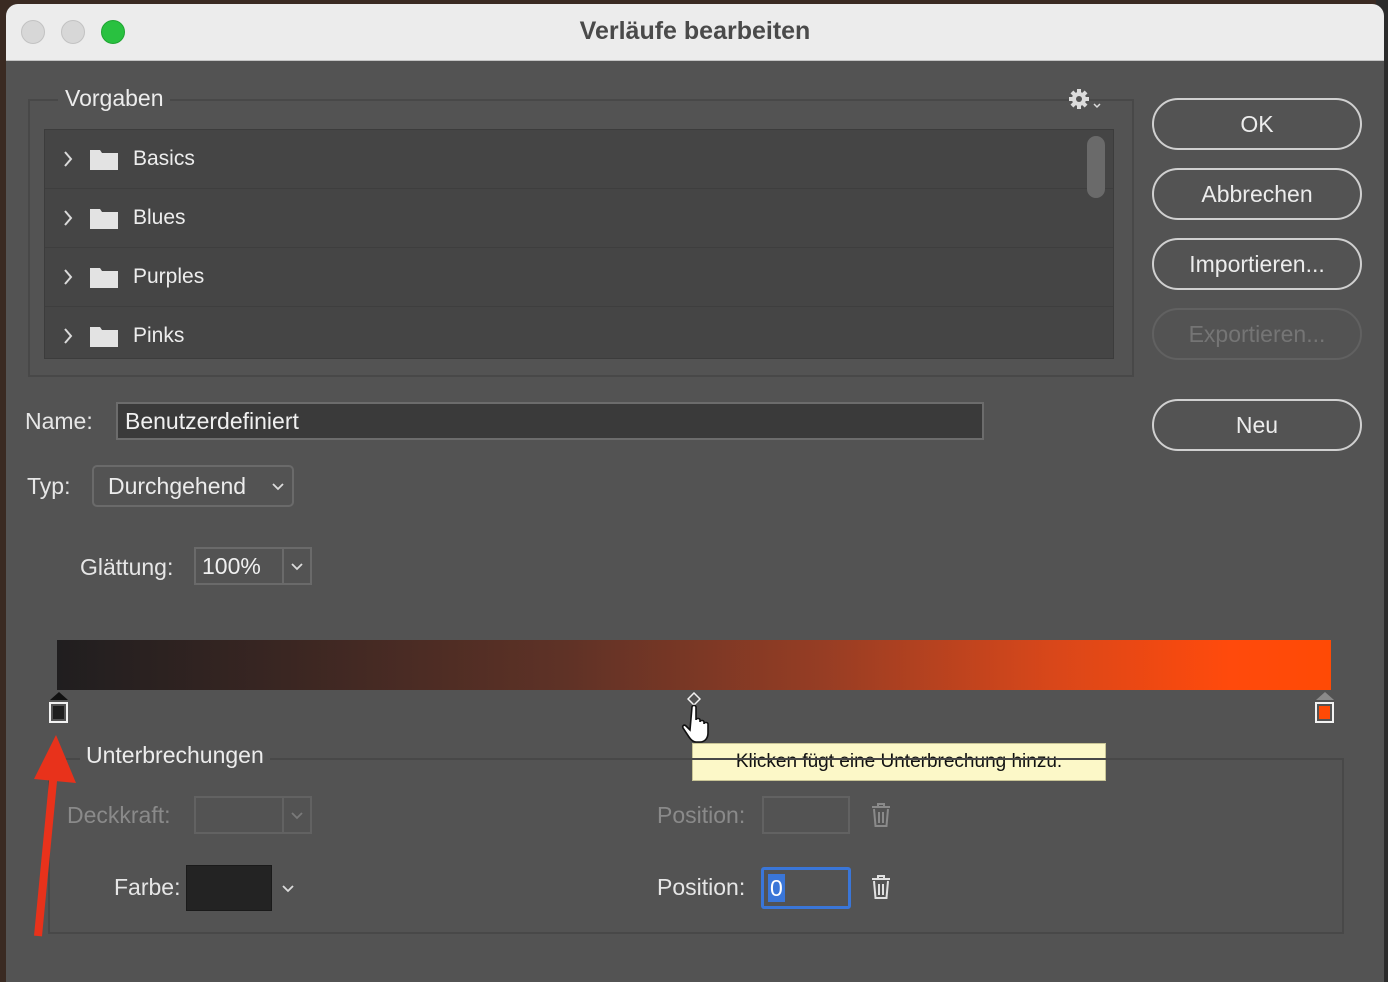  What do you see at coordinates (127, 567) in the screenshot?
I see `smoothness-label: Glättung:` at bounding box center [127, 567].